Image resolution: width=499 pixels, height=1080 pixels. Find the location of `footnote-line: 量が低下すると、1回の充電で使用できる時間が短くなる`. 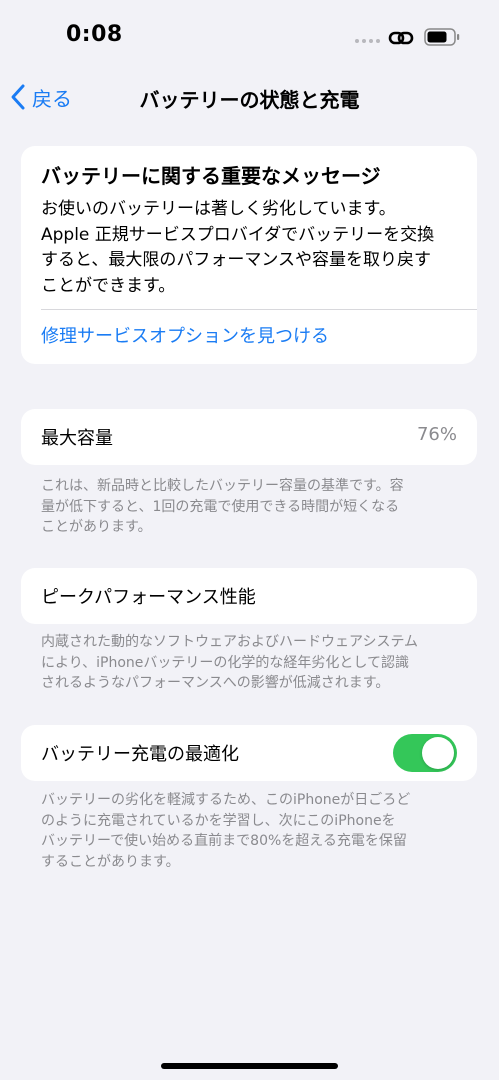

footnote-line: 量が低下すると、1回の充電で使用できる時間が短くなる is located at coordinates (220, 506).